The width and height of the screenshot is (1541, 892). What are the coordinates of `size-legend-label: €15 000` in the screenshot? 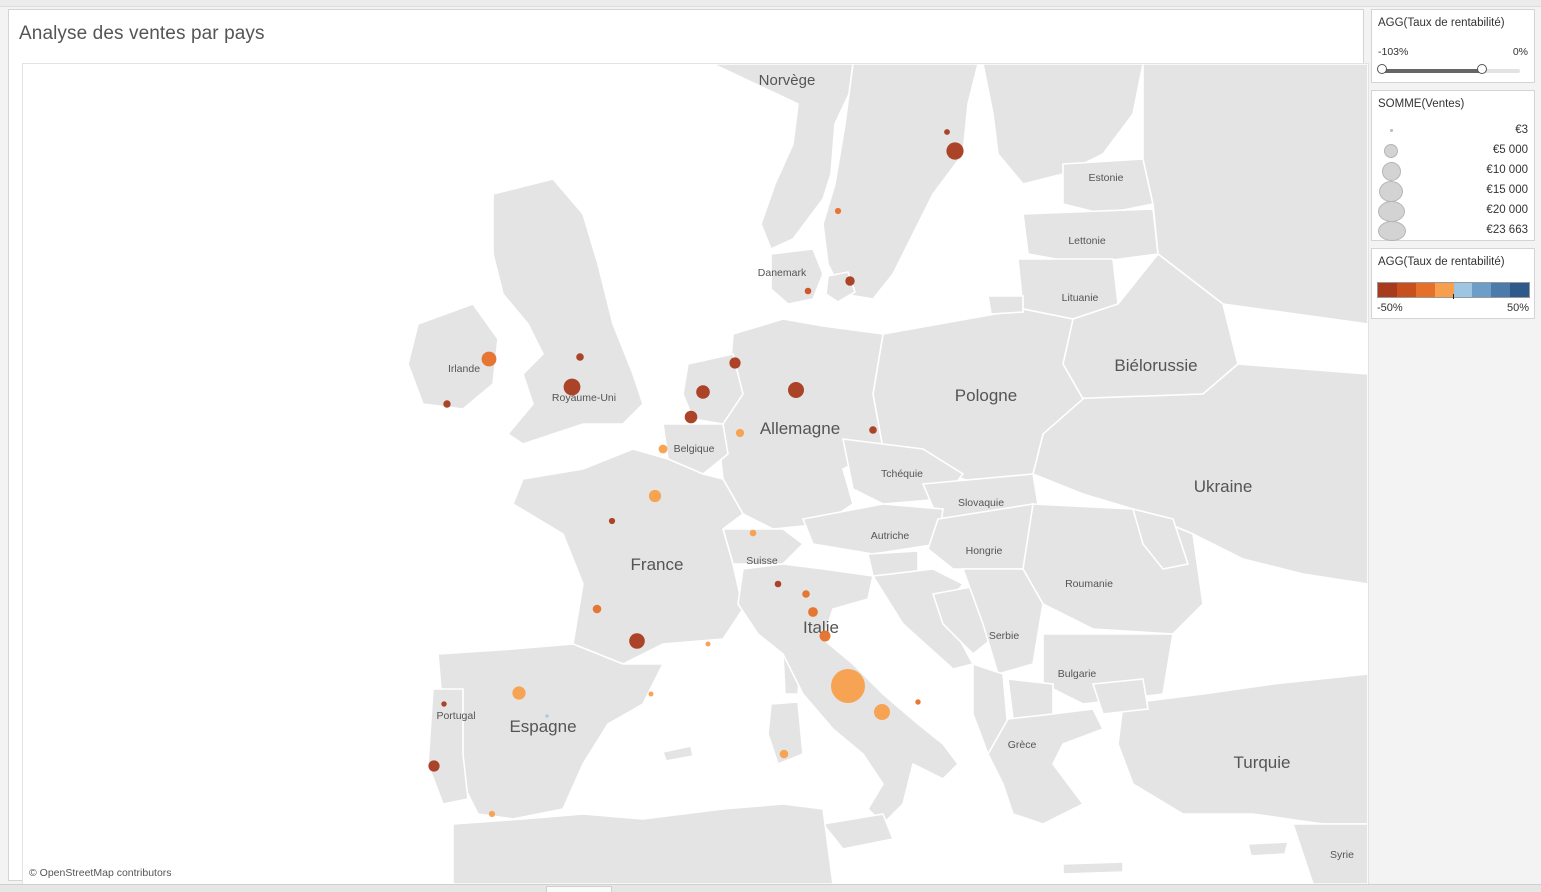 It's located at (1507, 190).